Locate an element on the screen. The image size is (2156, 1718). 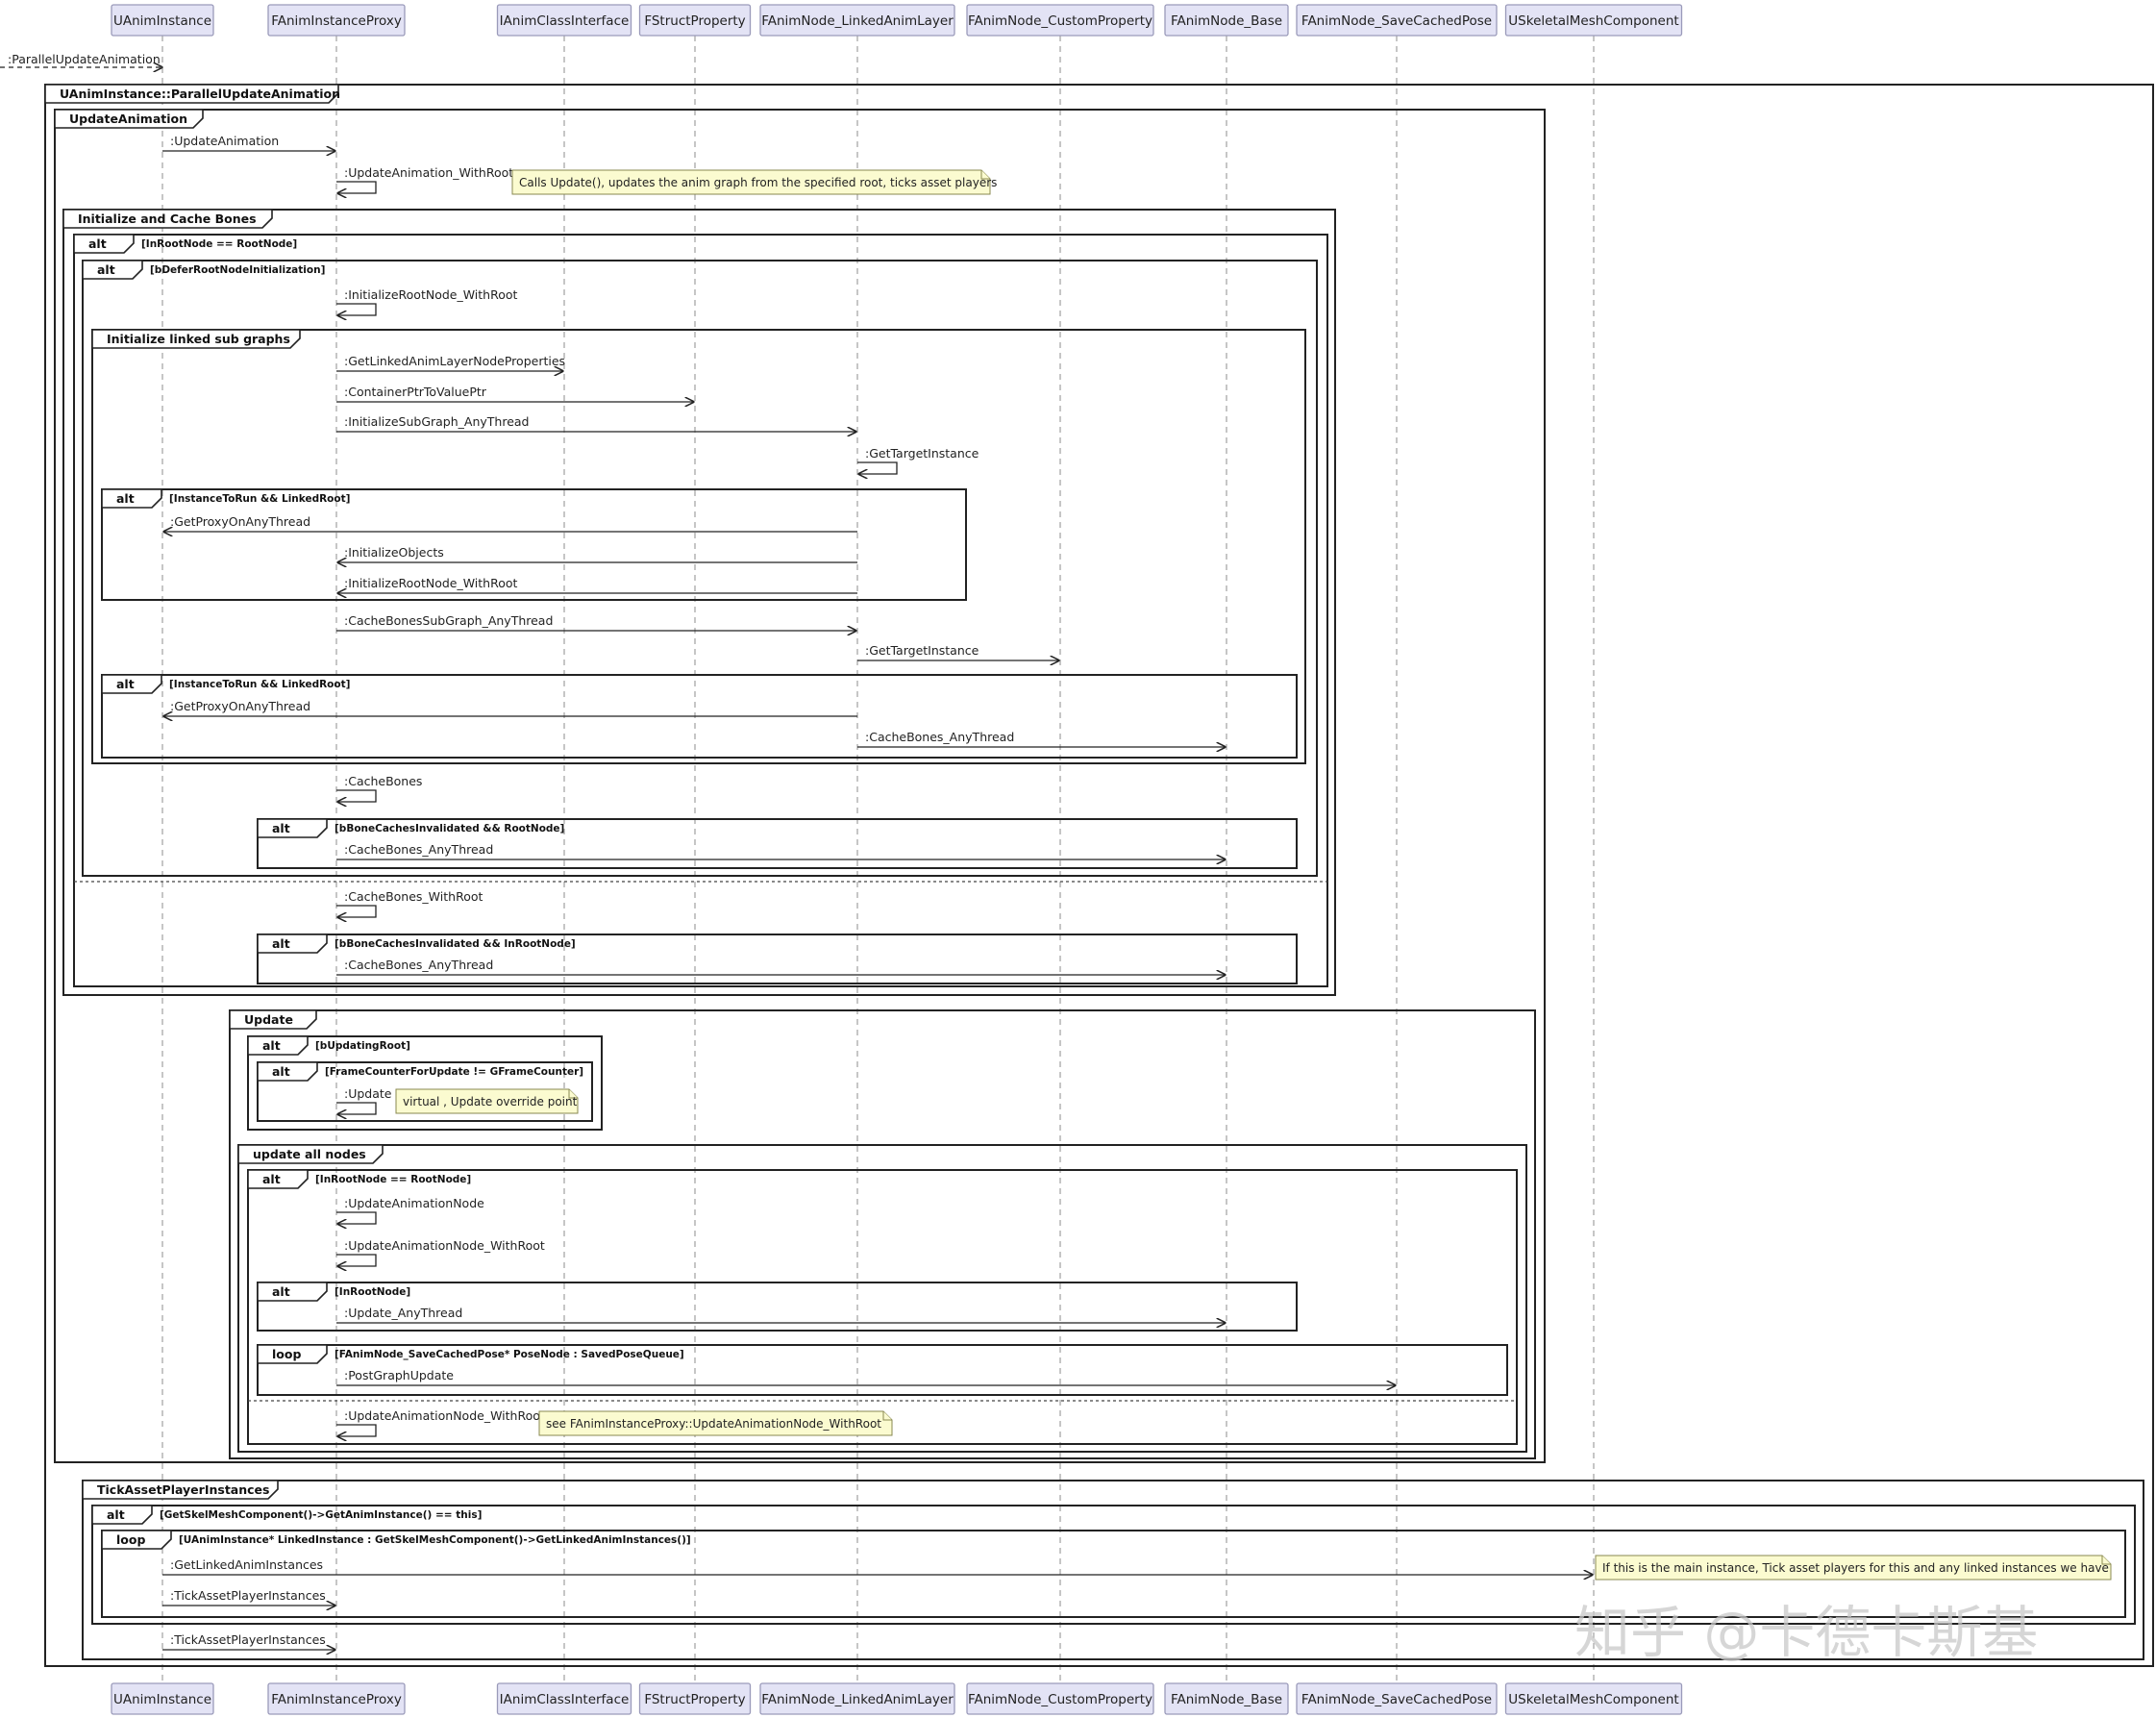
participant-label-bottom: FAnimNode_Base is located at coordinates (1226, 1699).